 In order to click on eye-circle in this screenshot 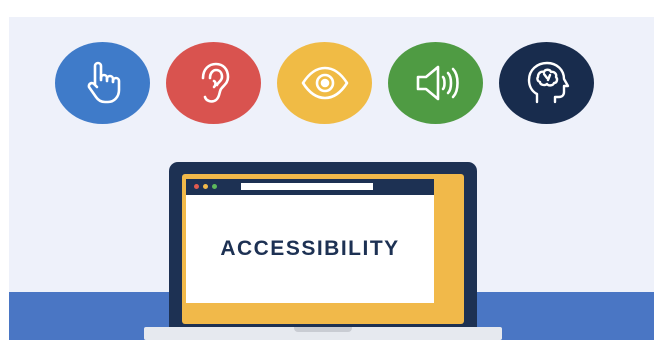, I will do `click(324, 83)`.